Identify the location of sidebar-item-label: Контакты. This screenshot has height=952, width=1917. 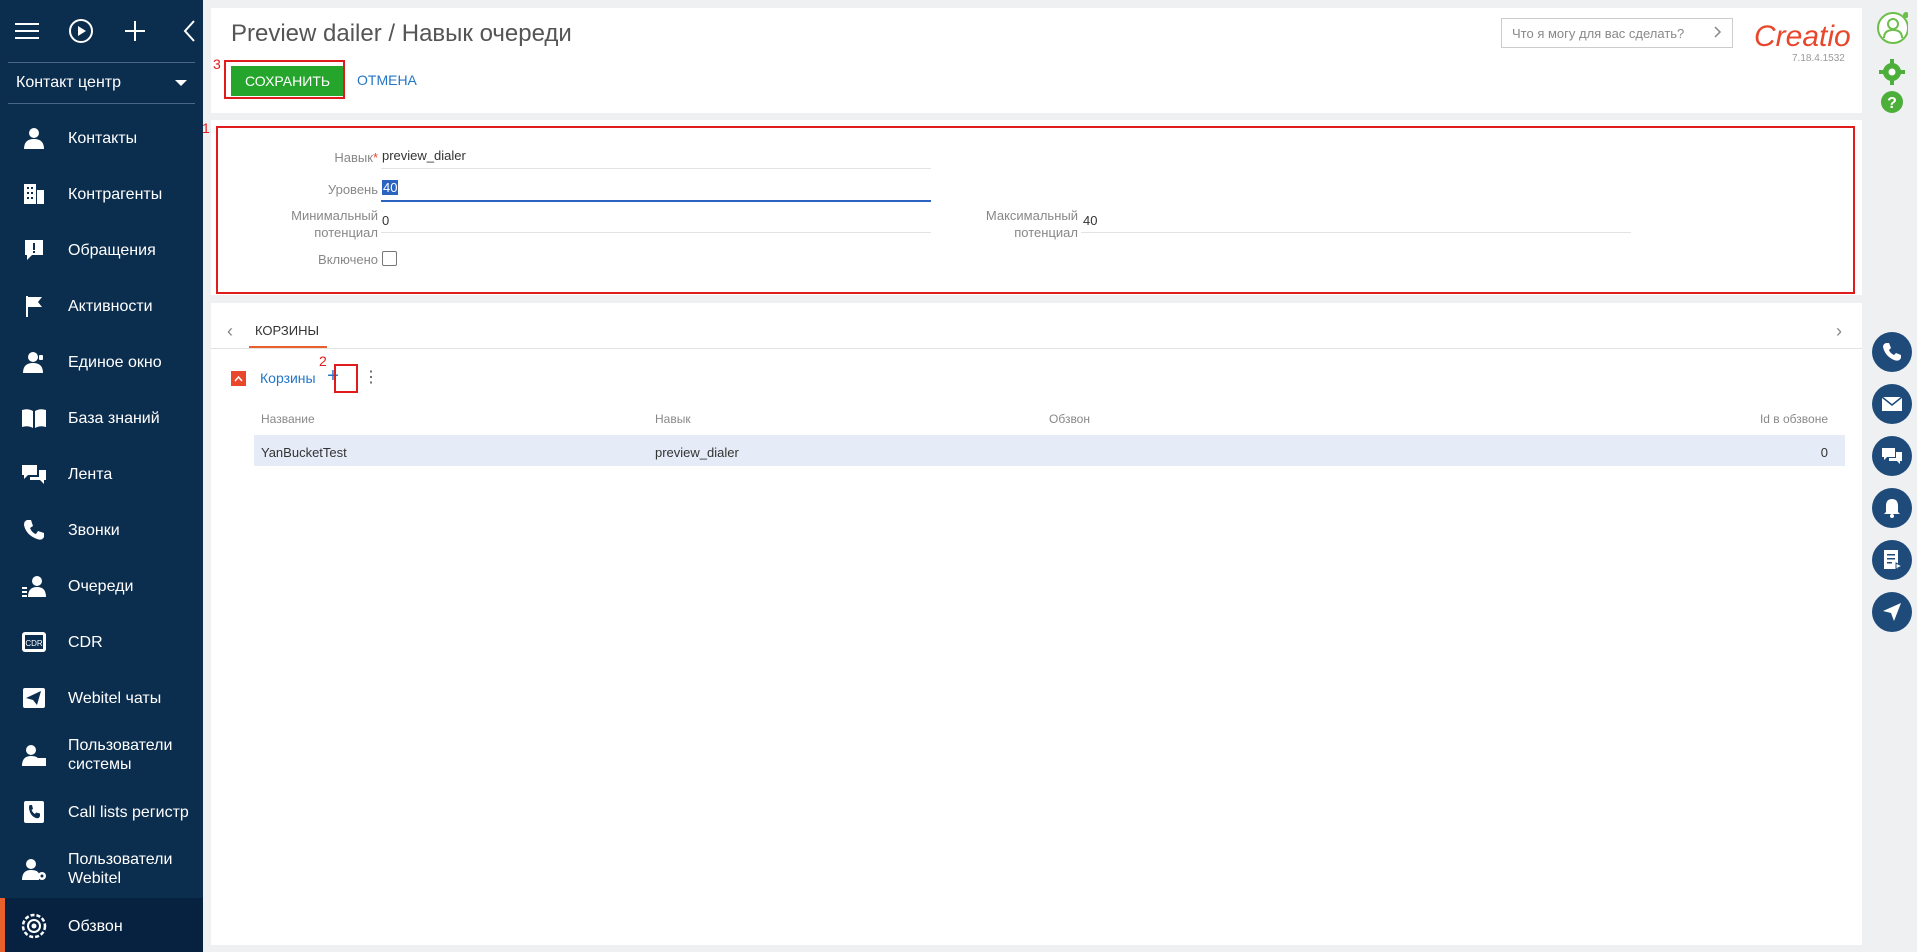
(103, 138).